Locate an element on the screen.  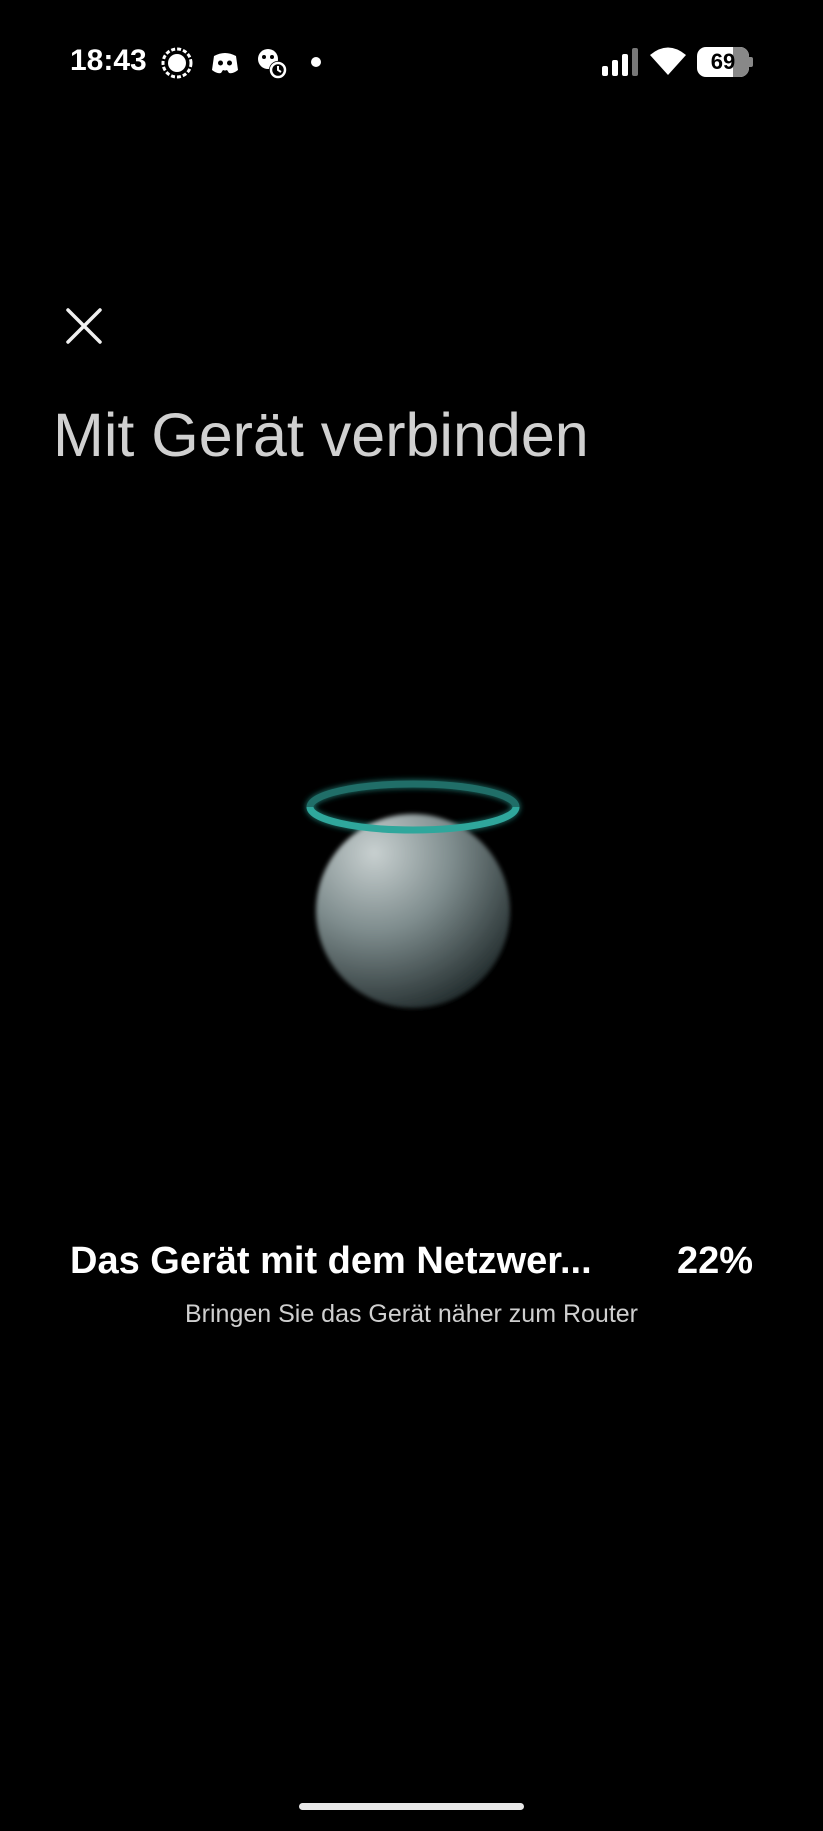
discord-icon is located at coordinates (225, 65).